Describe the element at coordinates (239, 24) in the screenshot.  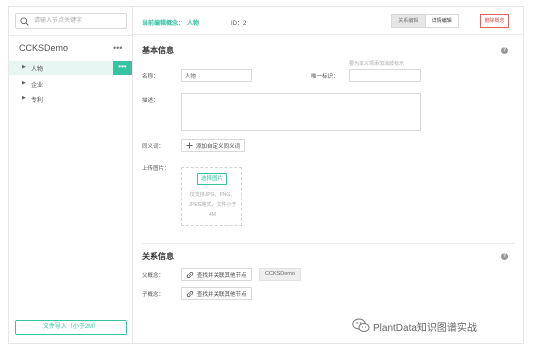
I see `concept-id: ID：2` at that location.